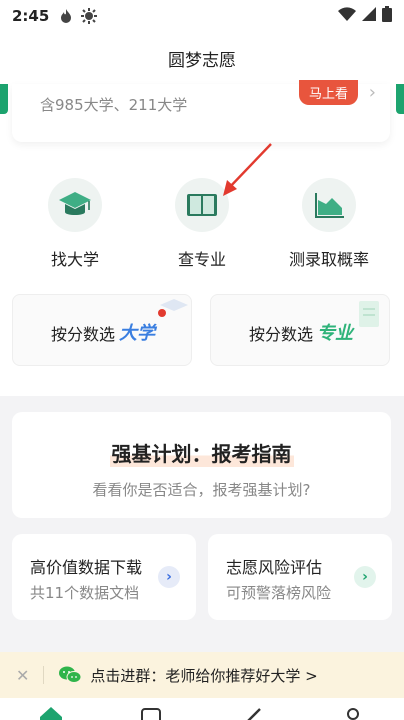 This screenshot has width=404, height=720. What do you see at coordinates (202, 111) in the screenshot?
I see `top-recommend-card: 马上看 › 含985大学、211大学` at bounding box center [202, 111].